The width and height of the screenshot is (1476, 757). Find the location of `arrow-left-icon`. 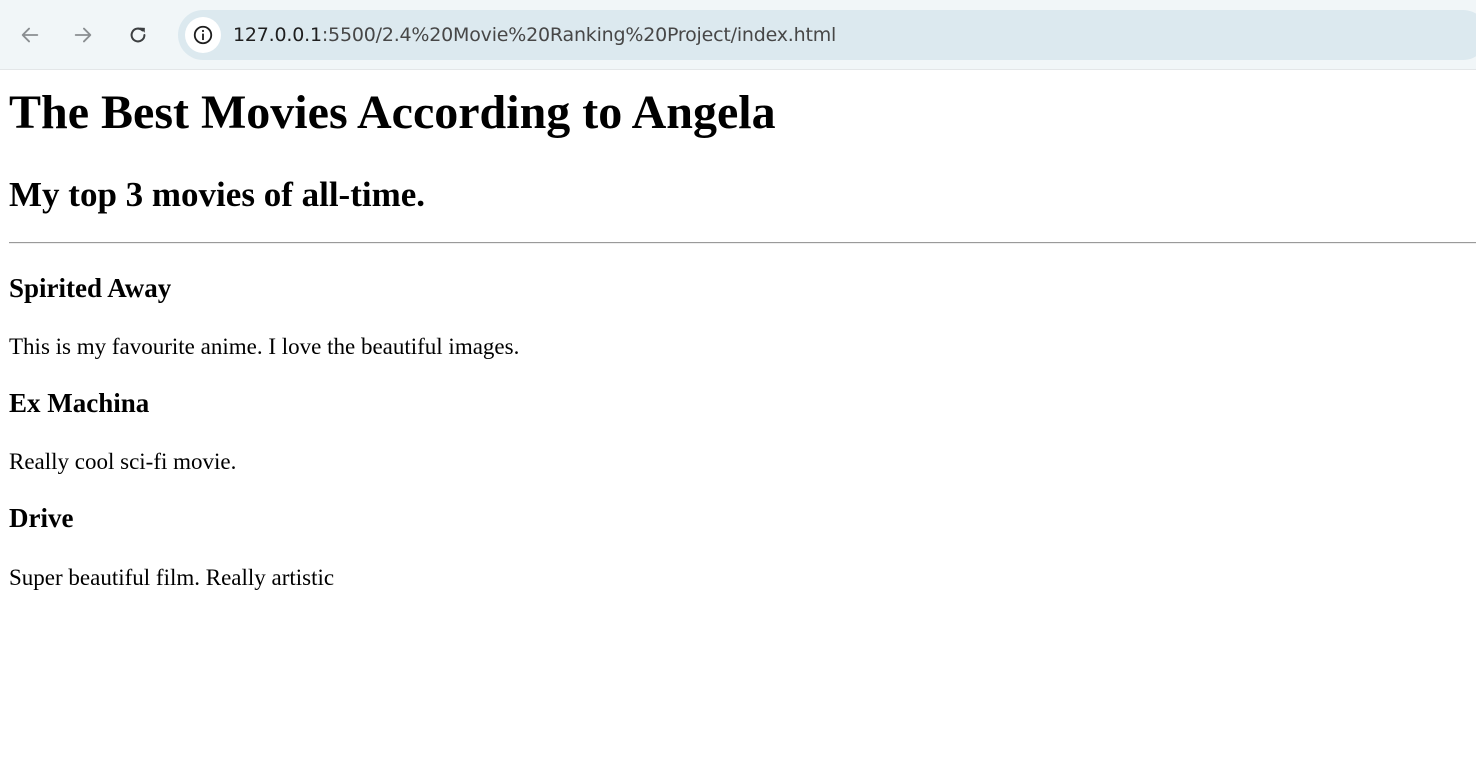

arrow-left-icon is located at coordinates (30, 35).